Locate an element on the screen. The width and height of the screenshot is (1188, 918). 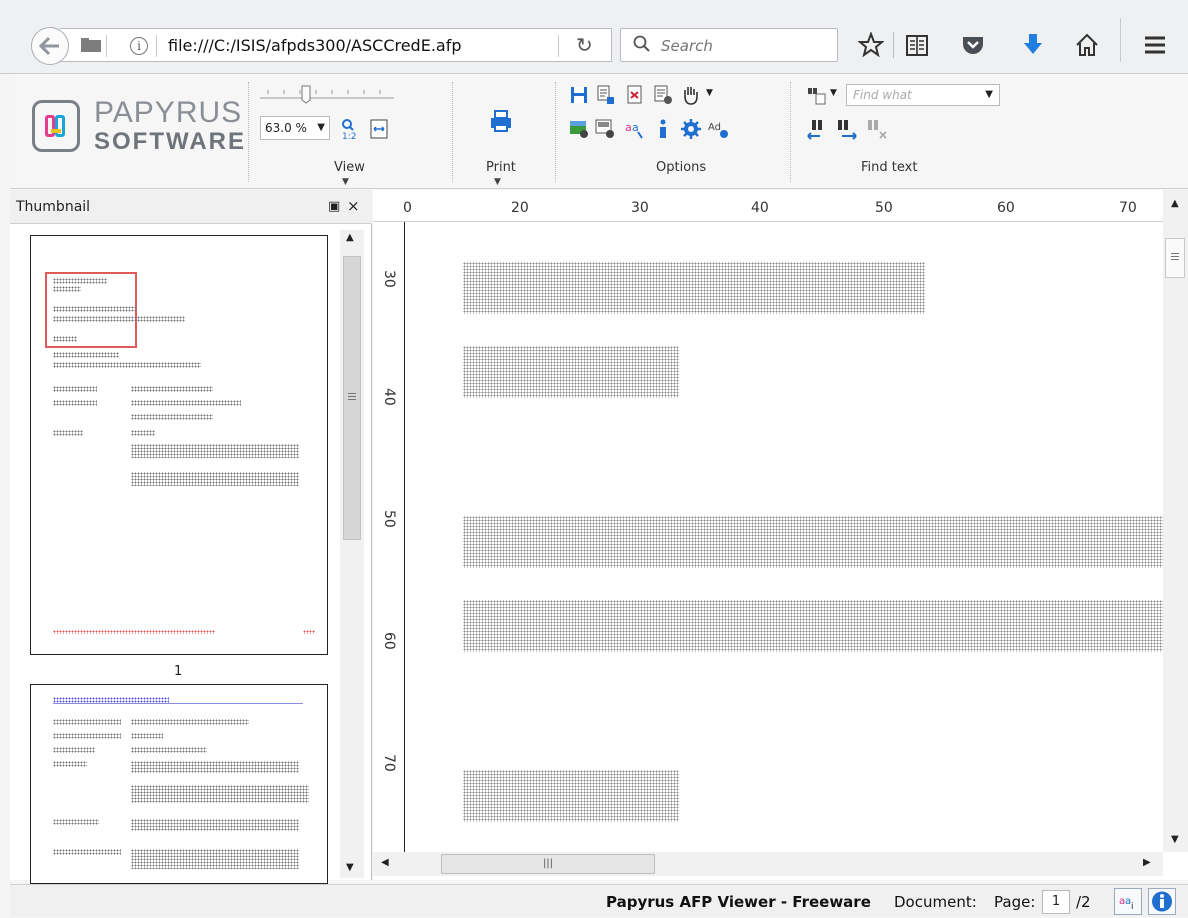
back-arrow-icon is located at coordinates (49, 46).